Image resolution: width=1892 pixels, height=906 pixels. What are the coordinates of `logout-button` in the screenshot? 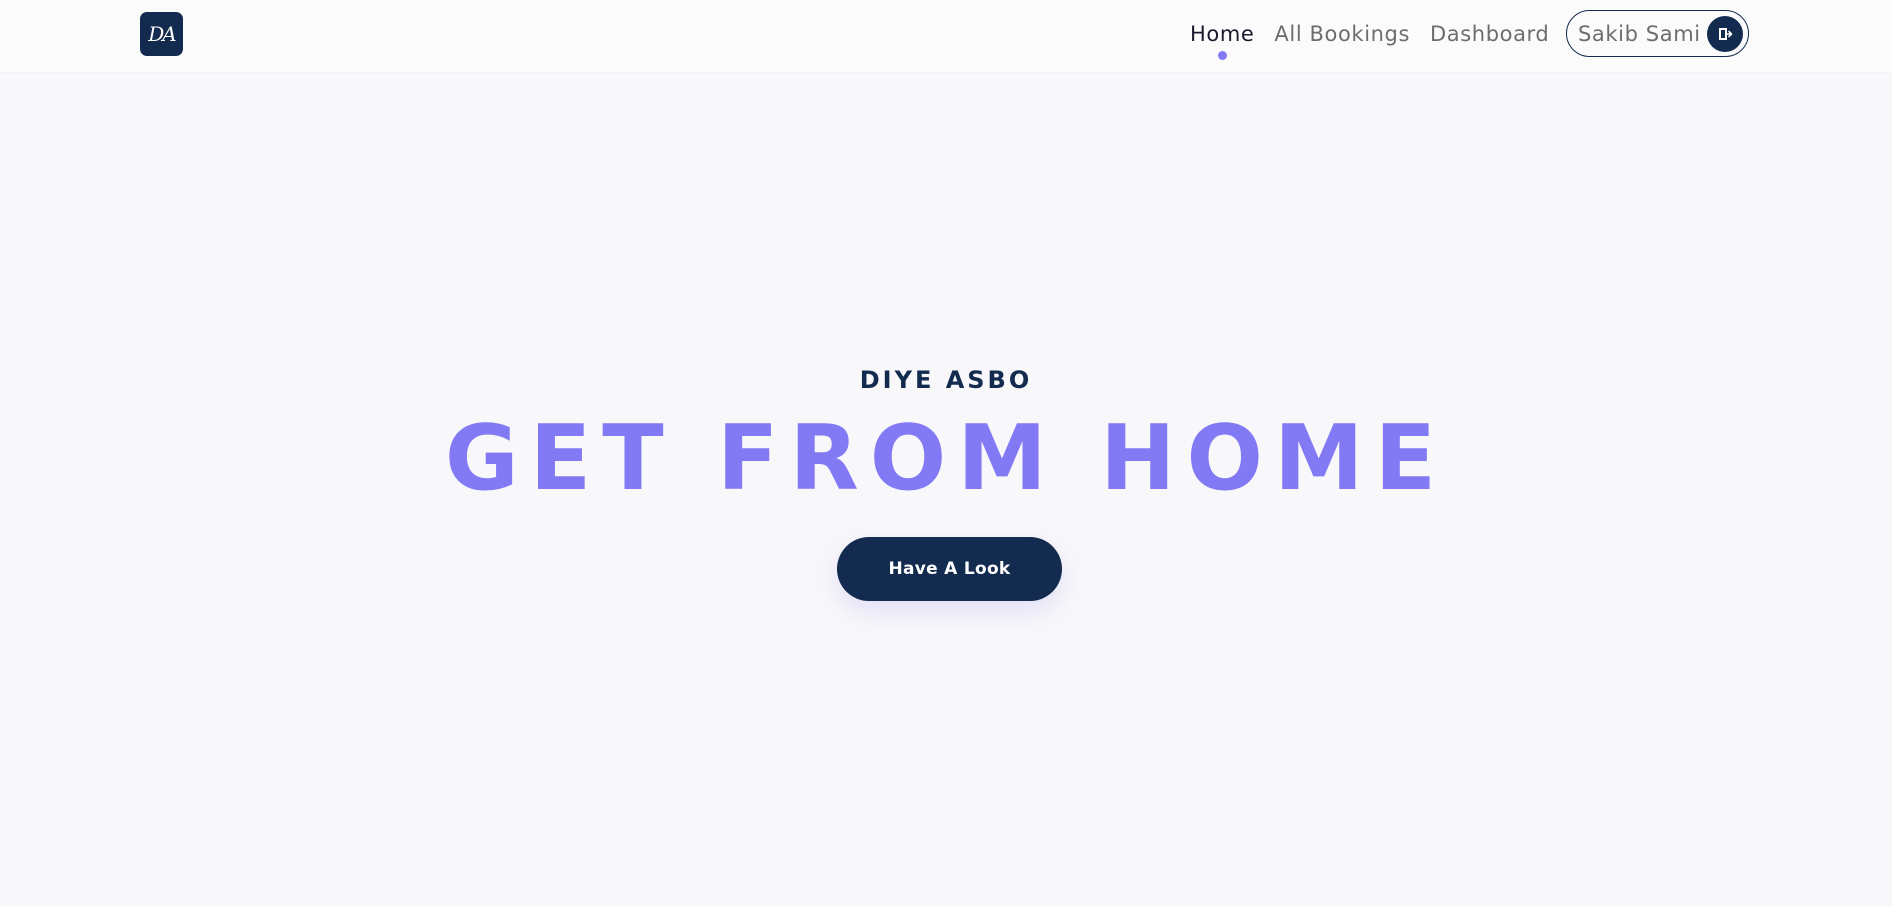 It's located at (1725, 34).